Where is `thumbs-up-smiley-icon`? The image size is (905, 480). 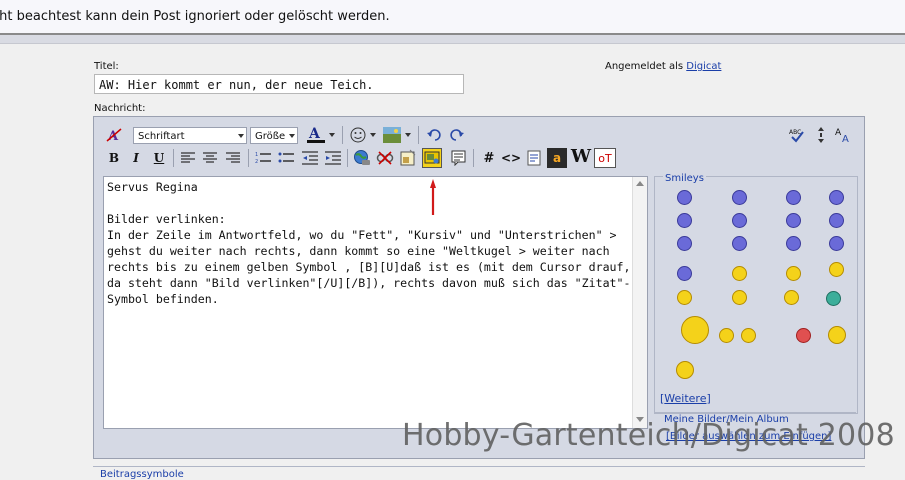 thumbs-up-smiley-icon is located at coordinates (695, 330).